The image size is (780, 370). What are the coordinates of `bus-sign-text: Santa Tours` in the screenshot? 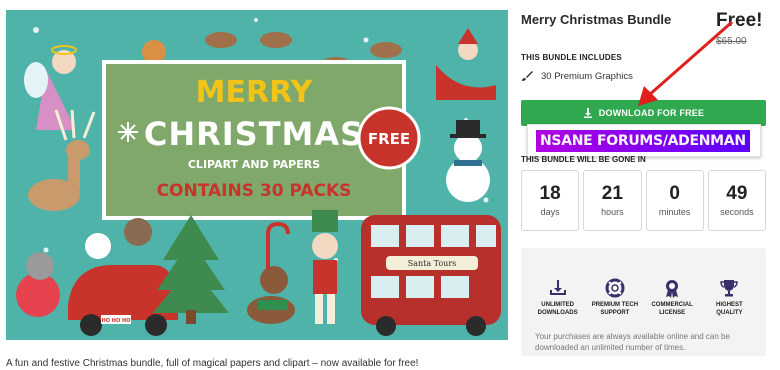 It's located at (432, 263).